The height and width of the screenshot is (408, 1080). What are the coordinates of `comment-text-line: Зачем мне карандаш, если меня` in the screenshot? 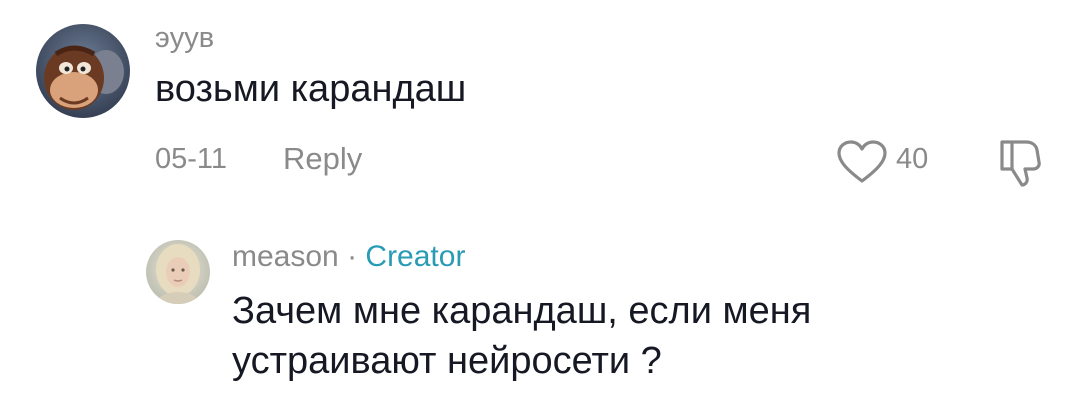 It's located at (522, 311).